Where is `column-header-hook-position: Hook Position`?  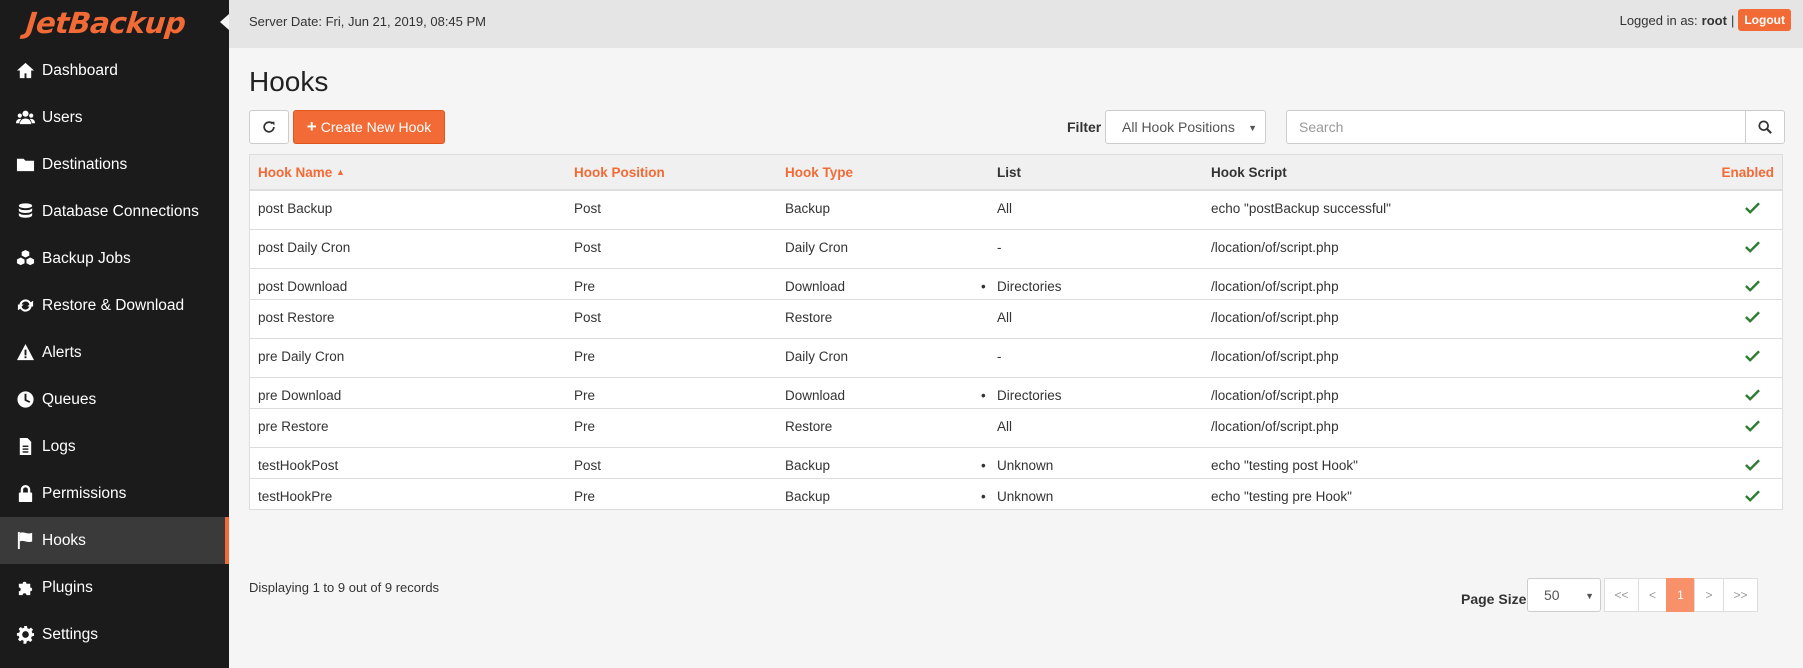 column-header-hook-position: Hook Position is located at coordinates (671, 172).